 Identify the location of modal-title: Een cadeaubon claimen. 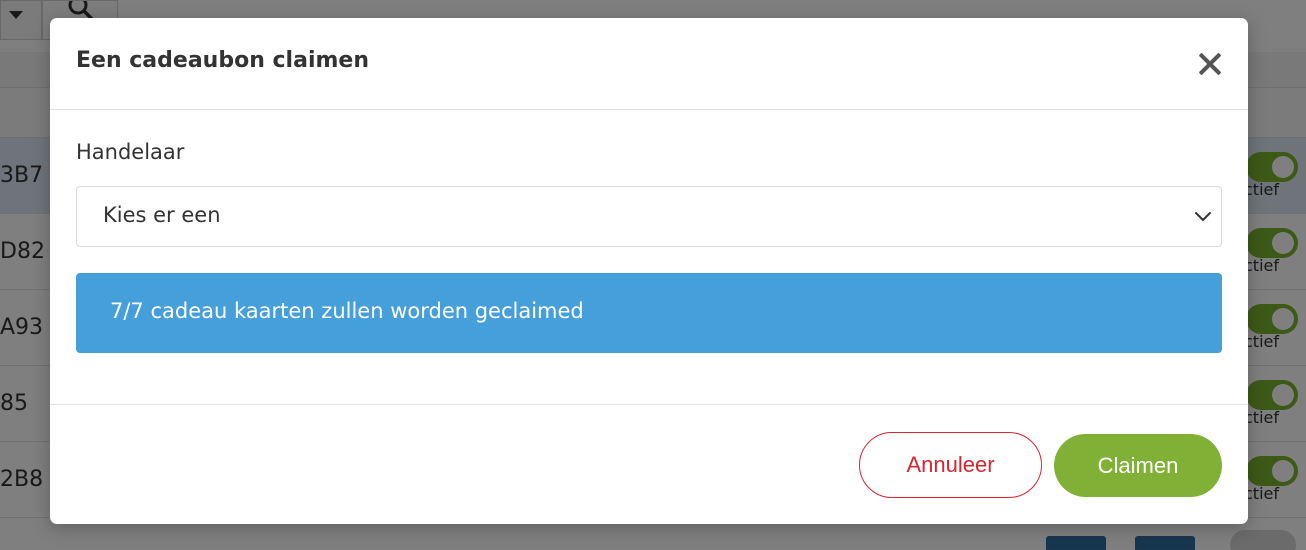
(222, 60).